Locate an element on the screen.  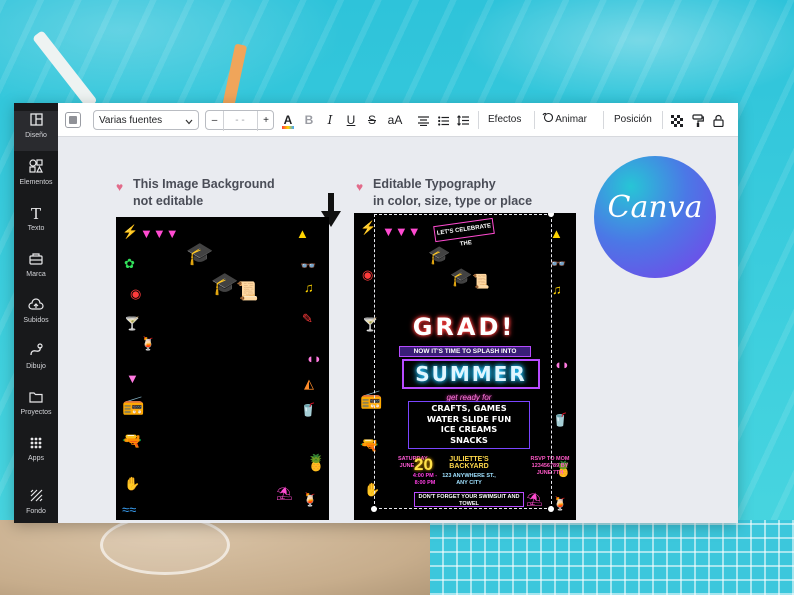
sidebar-item-elementos: Elementos is located at coordinates (36, 178).